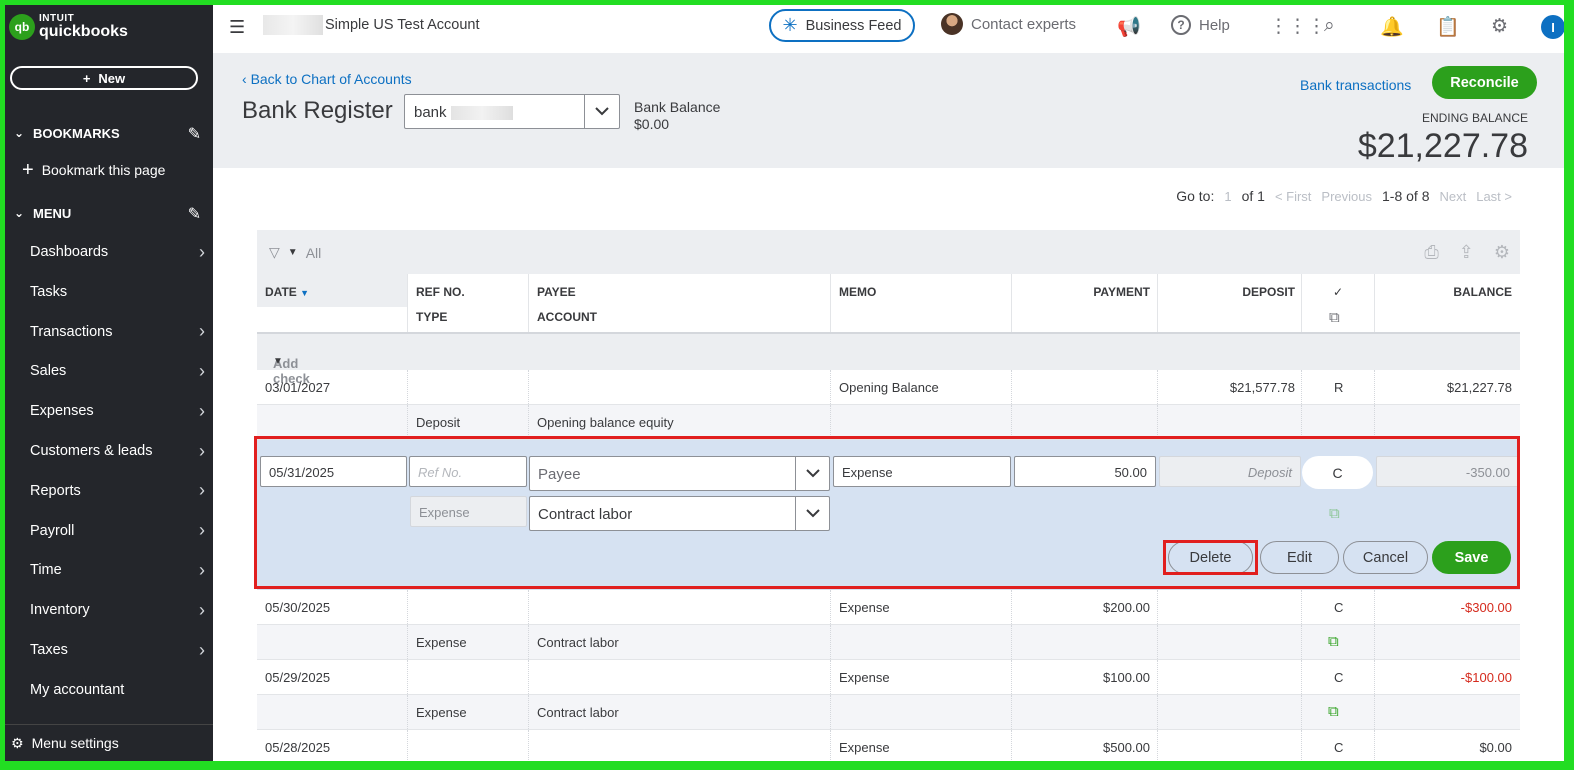 This screenshot has width=1574, height=770. I want to click on col-payee: PAYEE, so click(556, 292).